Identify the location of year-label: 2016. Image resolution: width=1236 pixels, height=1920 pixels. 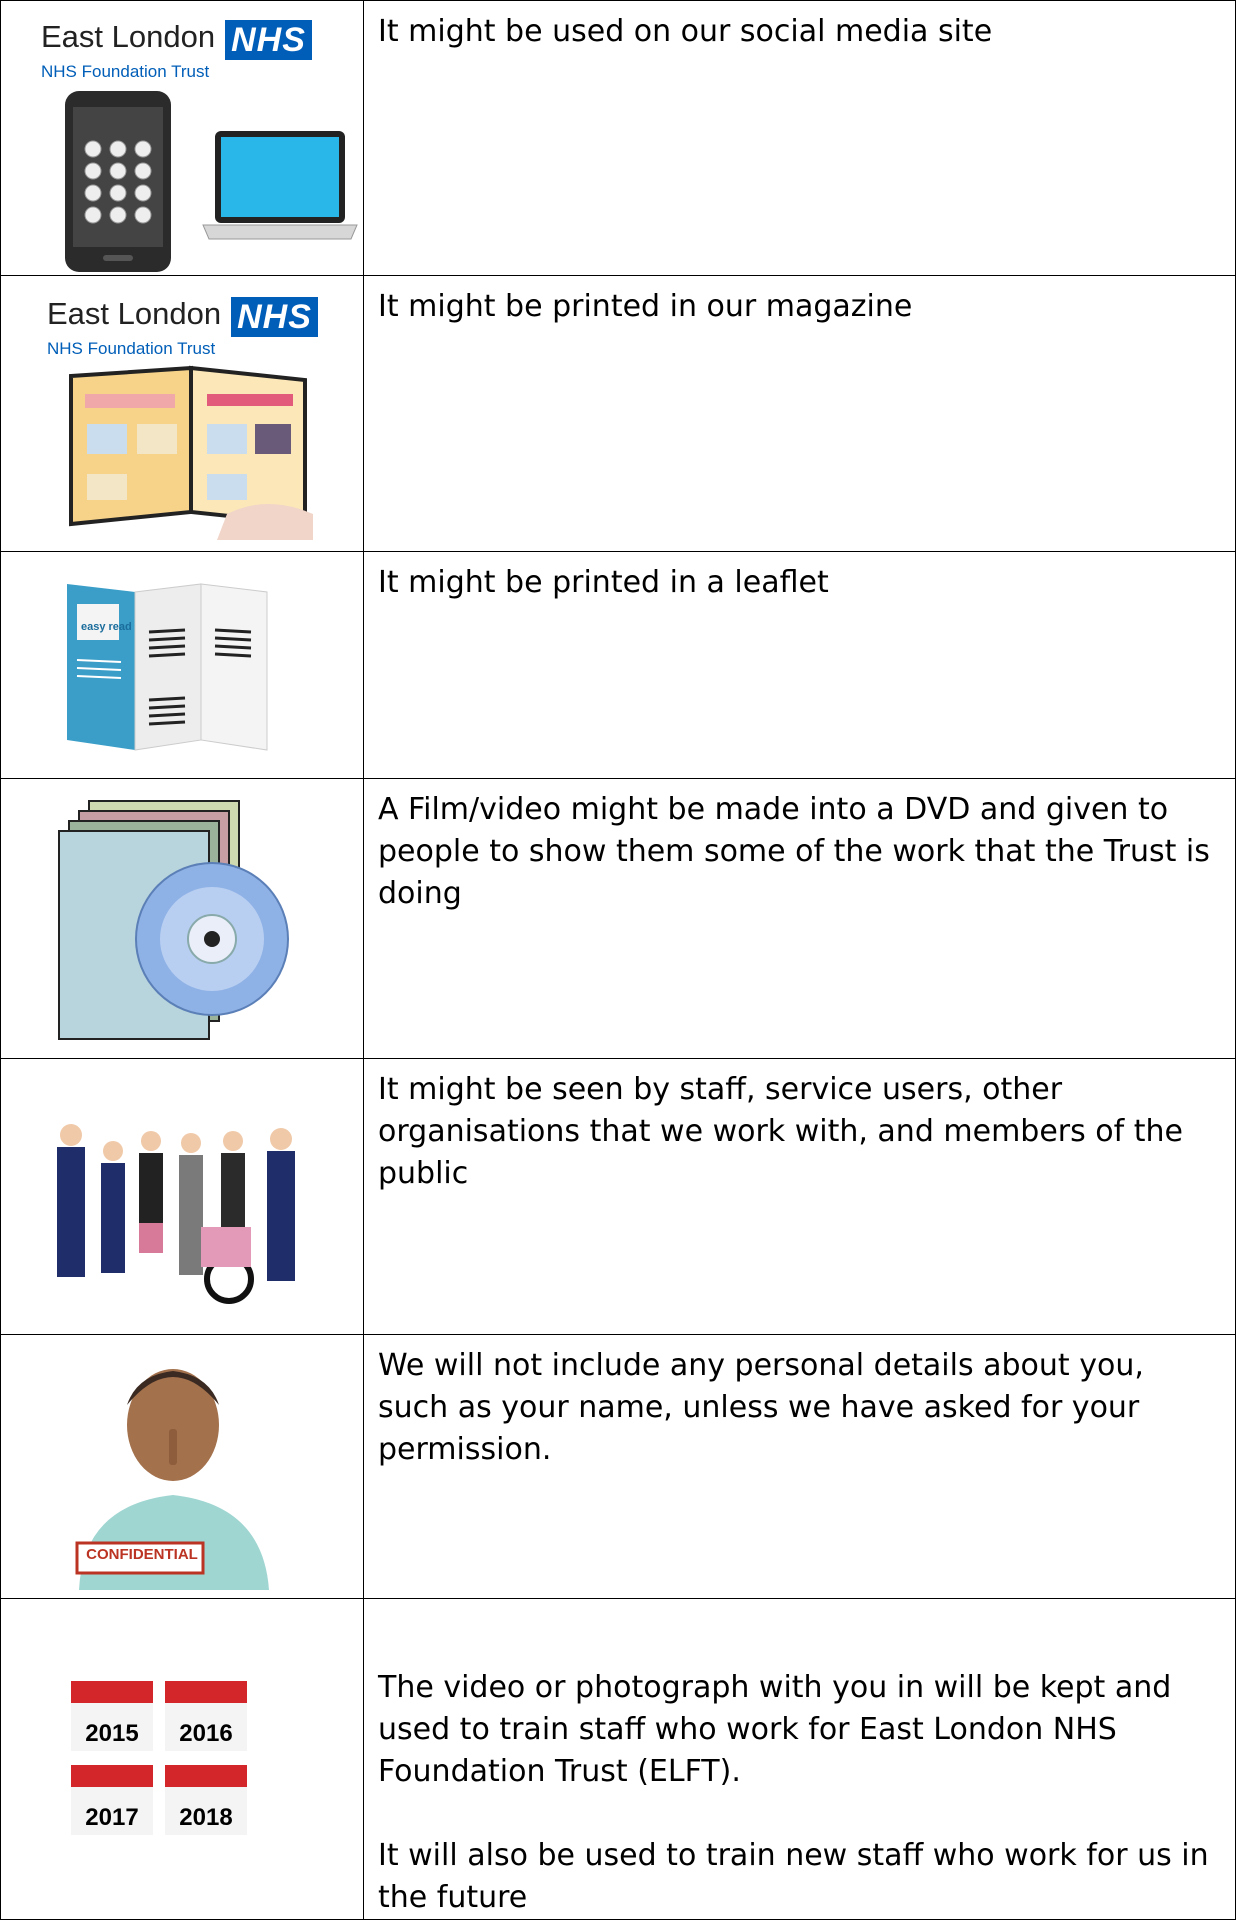
(205, 1733).